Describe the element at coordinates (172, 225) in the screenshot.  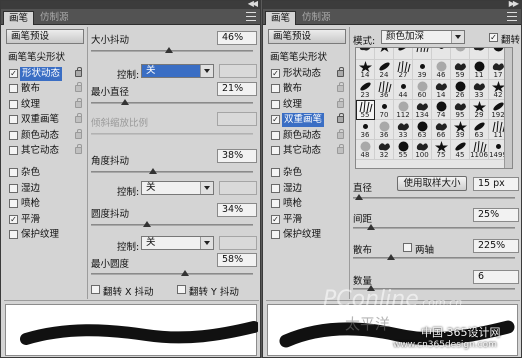
I see `roundness-jitter-slider` at that location.